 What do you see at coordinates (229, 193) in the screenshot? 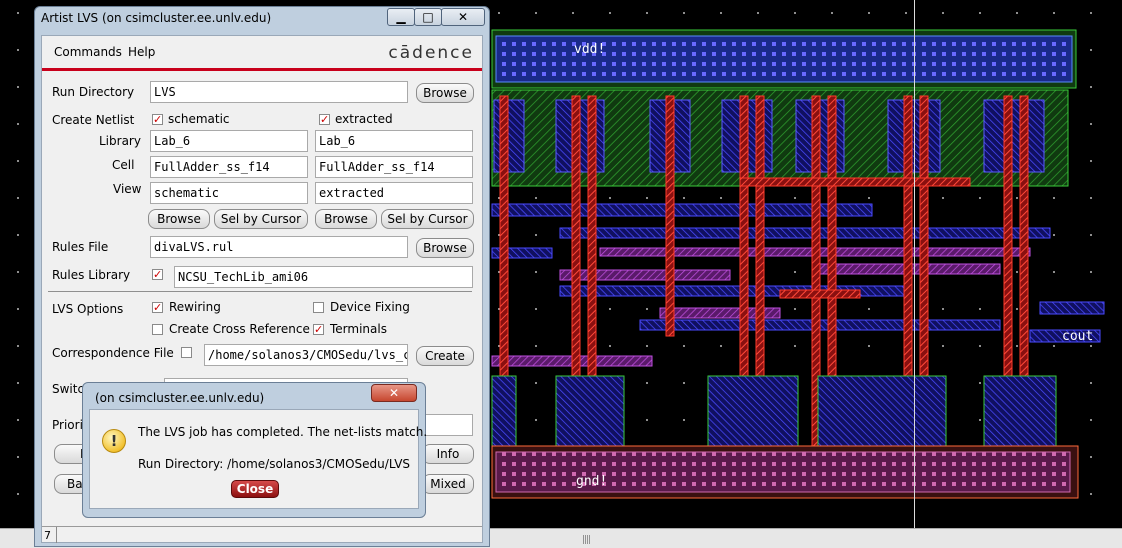
I see `schematic-view-input: schematic` at bounding box center [229, 193].